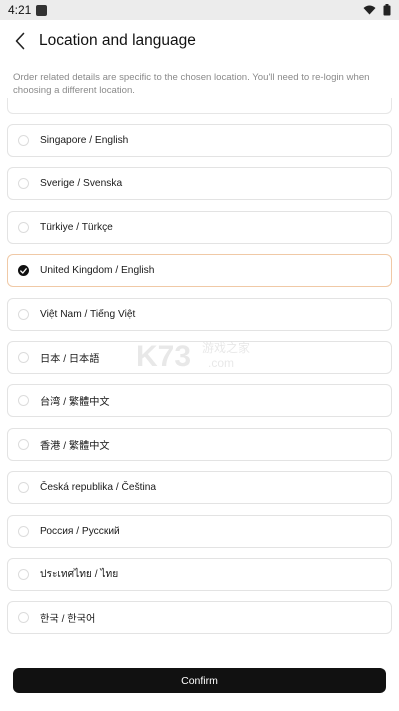 This screenshot has height=711, width=399. Describe the element at coordinates (68, 620) in the screenshot. I see `option-label: 한국 / 한국어` at that location.